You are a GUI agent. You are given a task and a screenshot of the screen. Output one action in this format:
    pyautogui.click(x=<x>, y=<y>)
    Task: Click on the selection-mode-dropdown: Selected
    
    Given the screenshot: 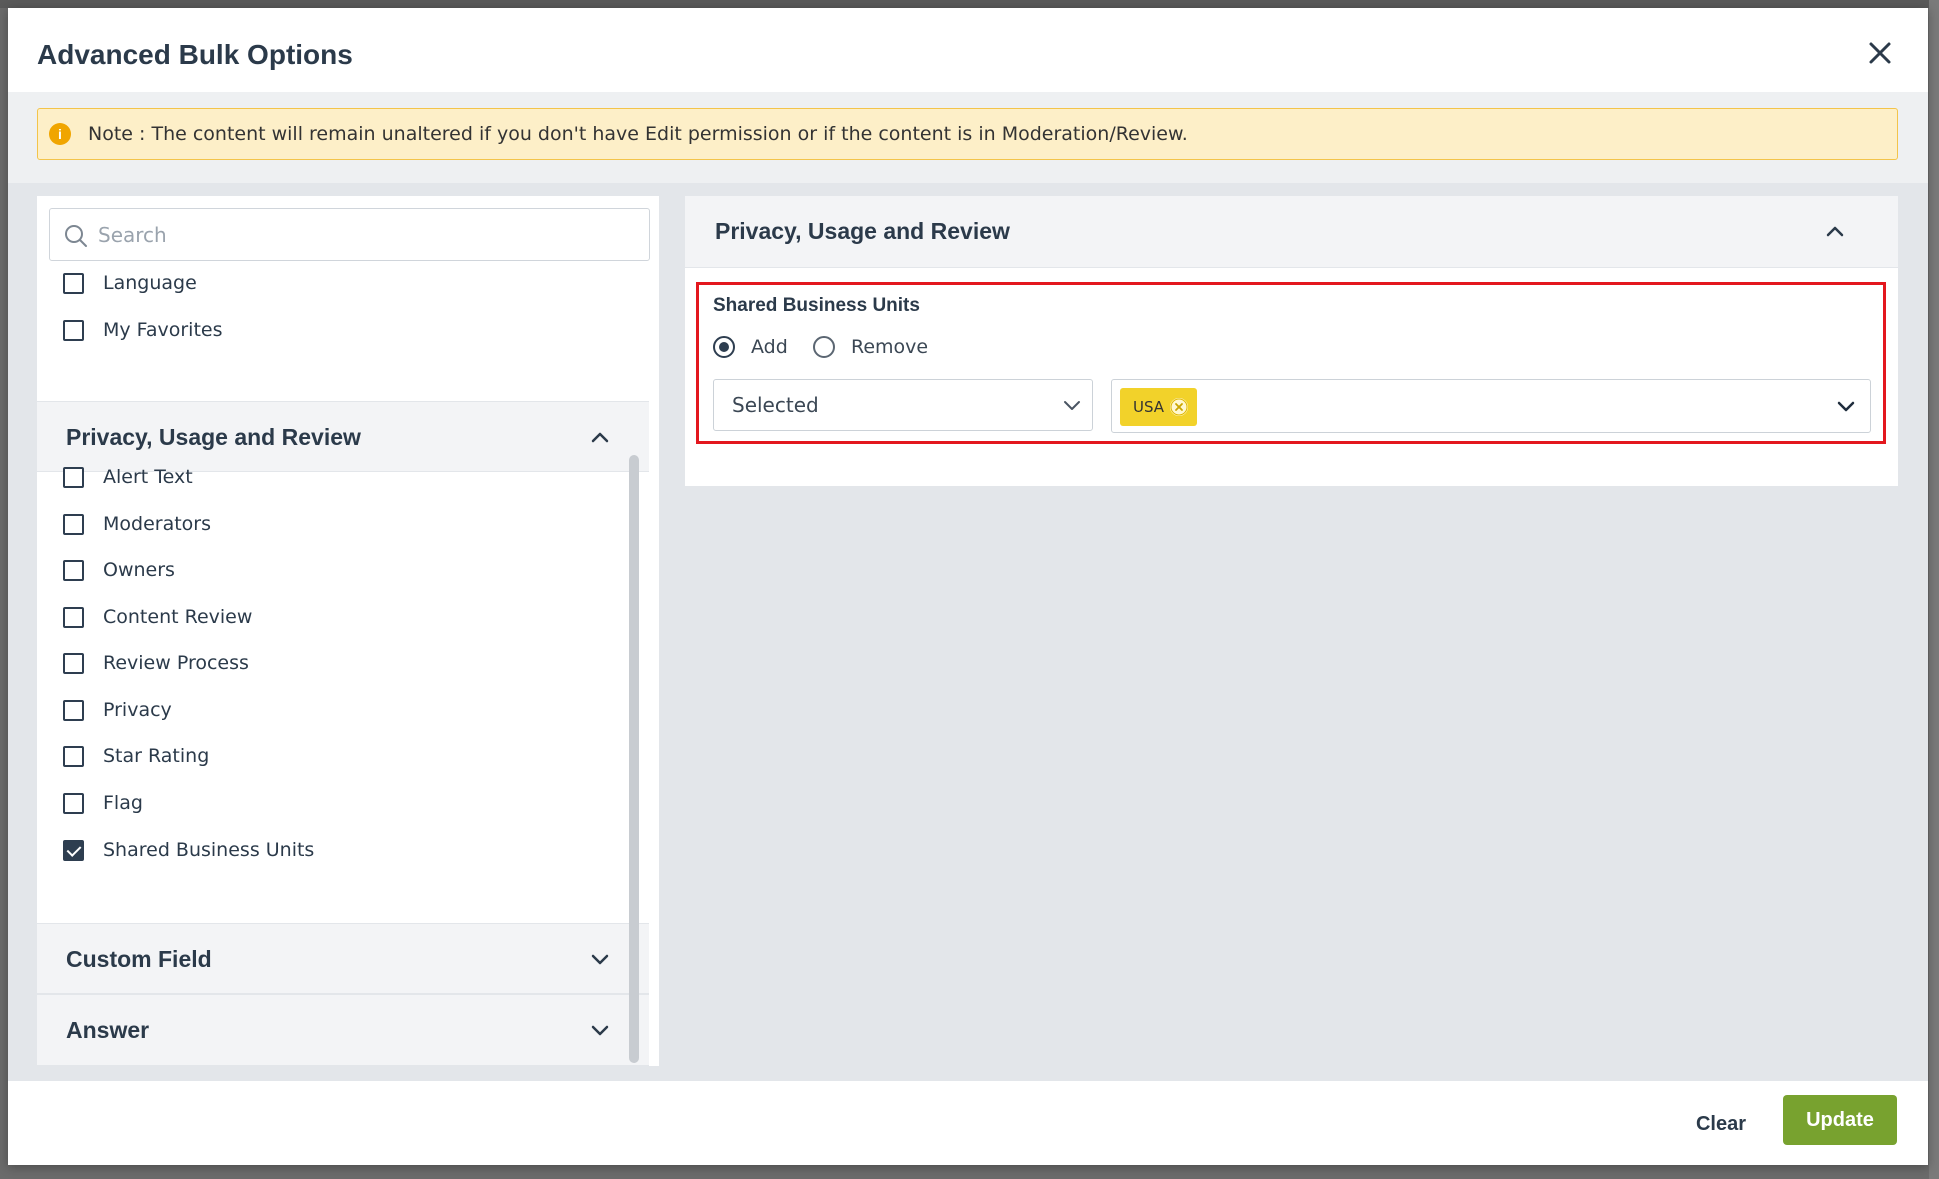 What is the action you would take?
    pyautogui.click(x=903, y=405)
    